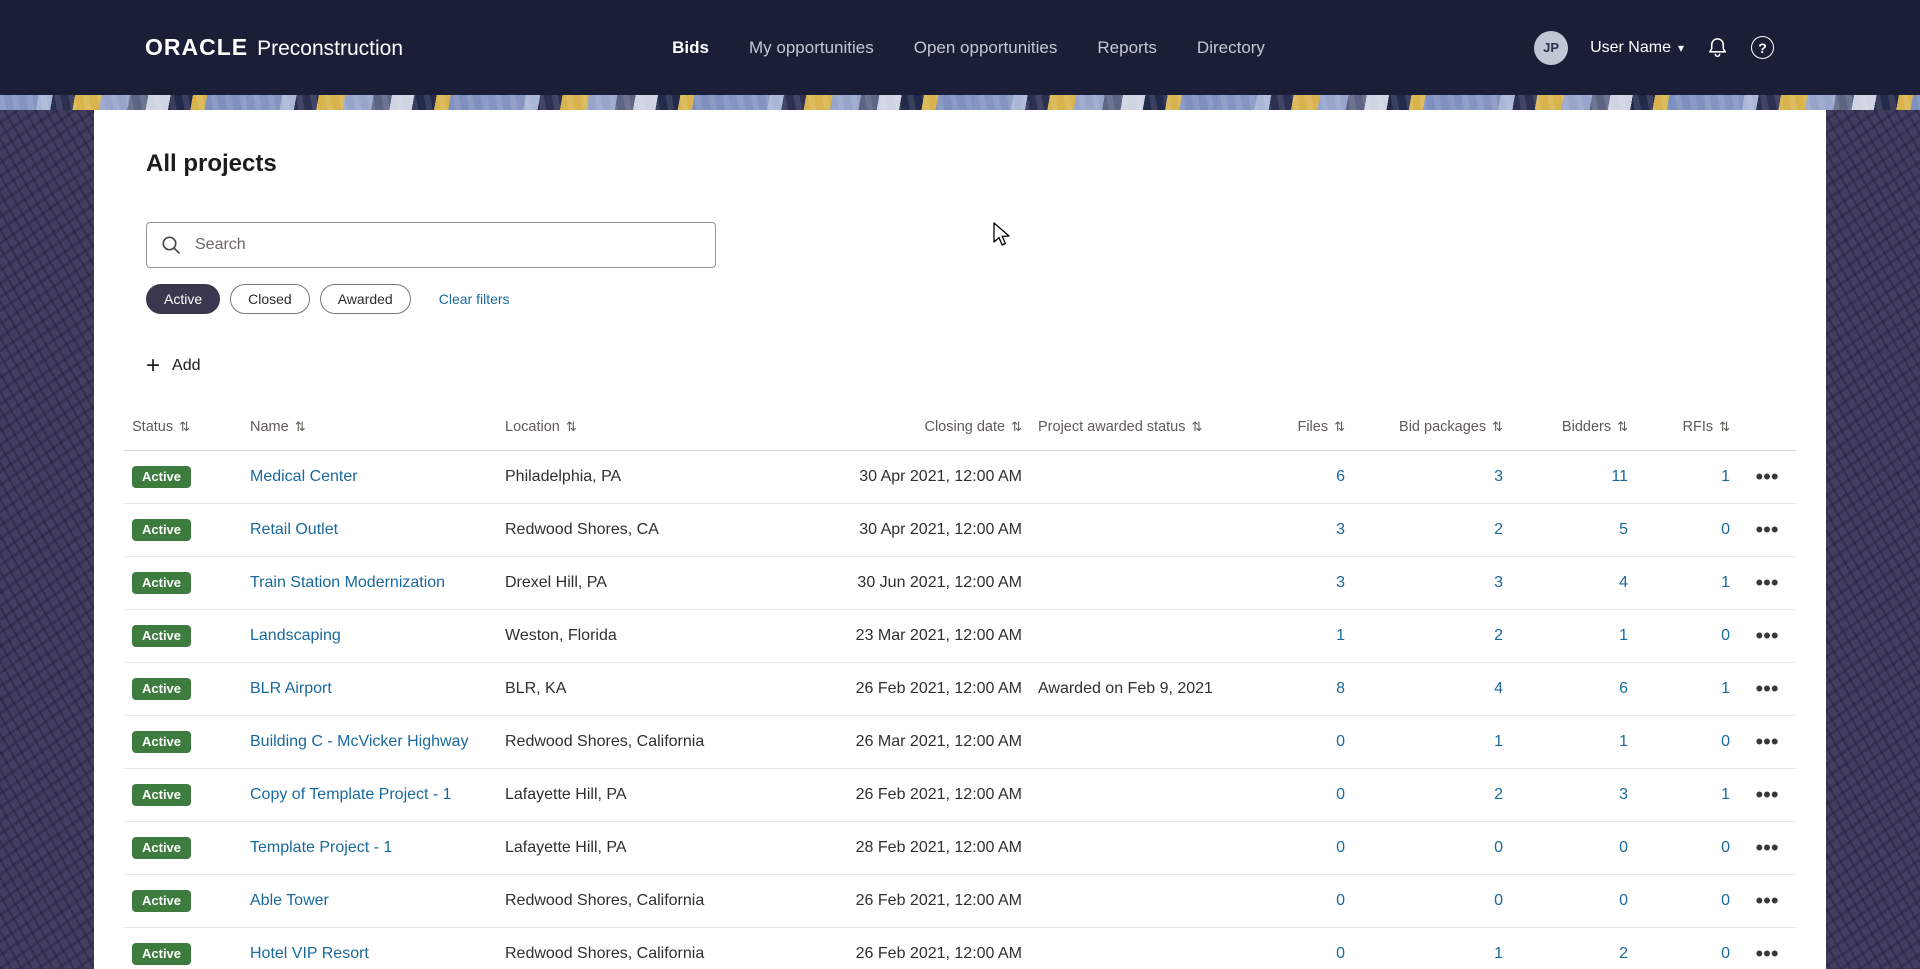 The image size is (1920, 969). What do you see at coordinates (1551, 47) in the screenshot?
I see `user-avatar: JP` at bounding box center [1551, 47].